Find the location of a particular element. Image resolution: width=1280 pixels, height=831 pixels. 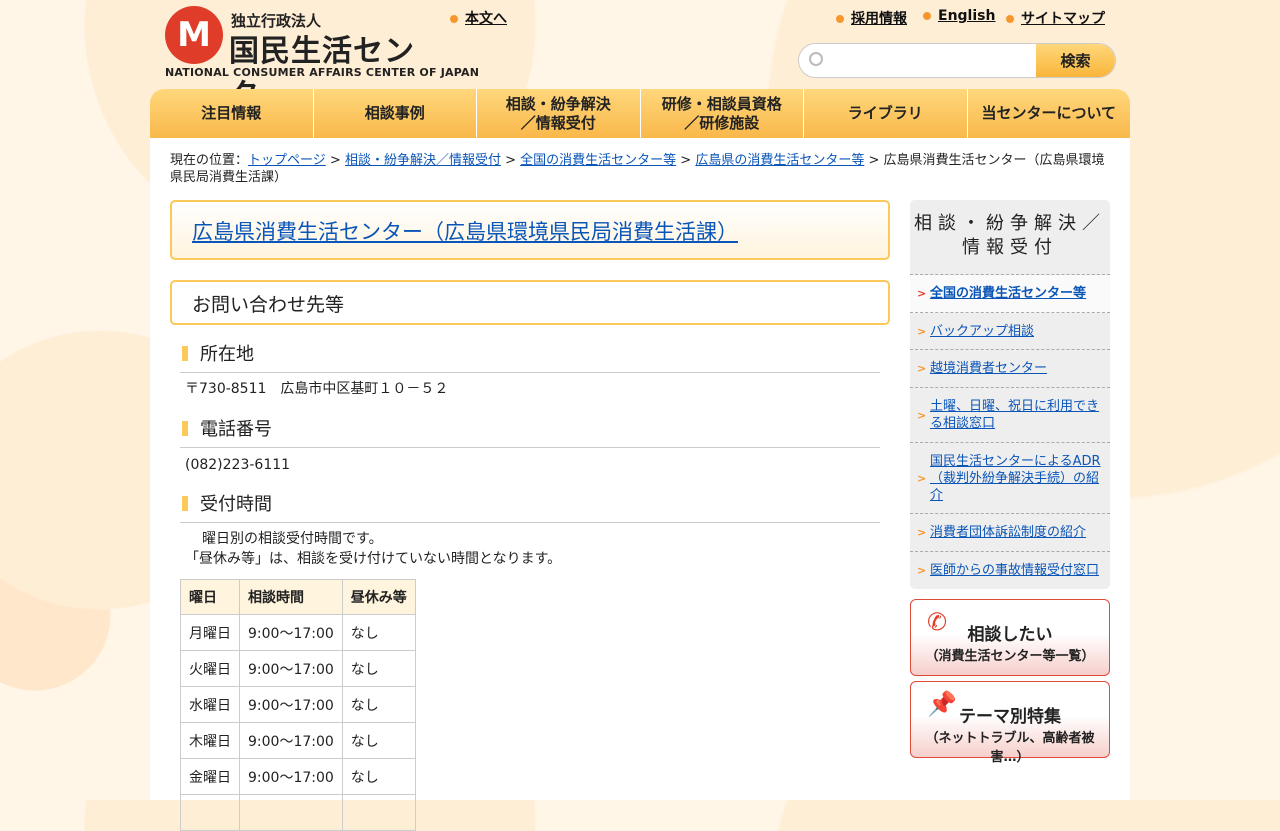

sidebar-link: 国民生活センターによるADR（裁判外紛争解決手続）の紹介 is located at coordinates (1016, 478).